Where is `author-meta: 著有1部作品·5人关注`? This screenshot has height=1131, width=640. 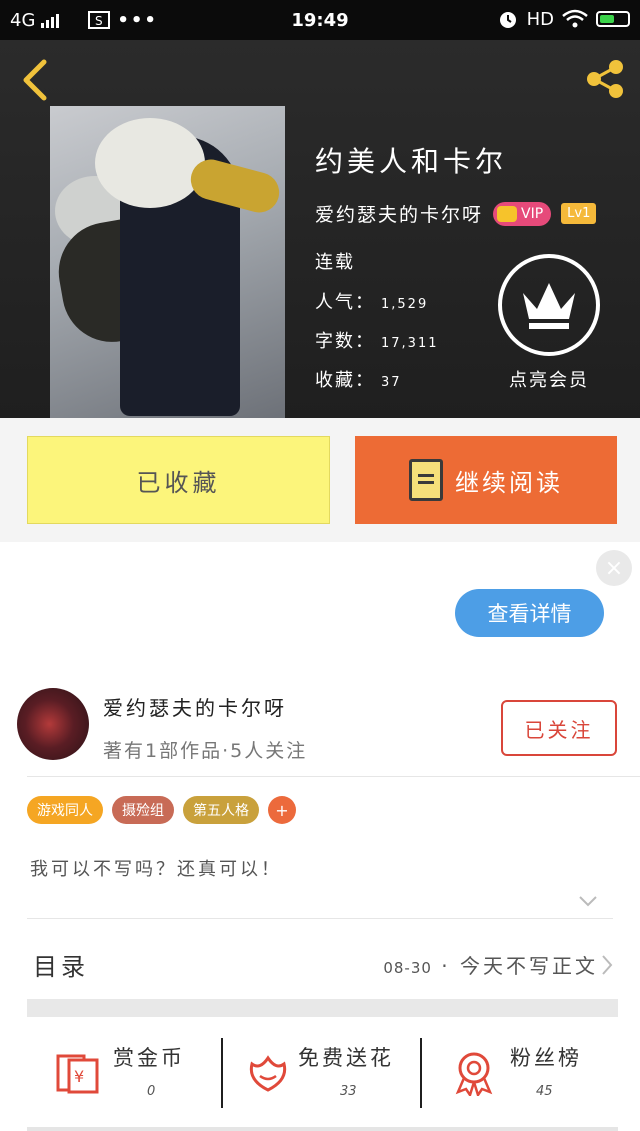
author-meta: 著有1部作品·5人关注 is located at coordinates (205, 751).